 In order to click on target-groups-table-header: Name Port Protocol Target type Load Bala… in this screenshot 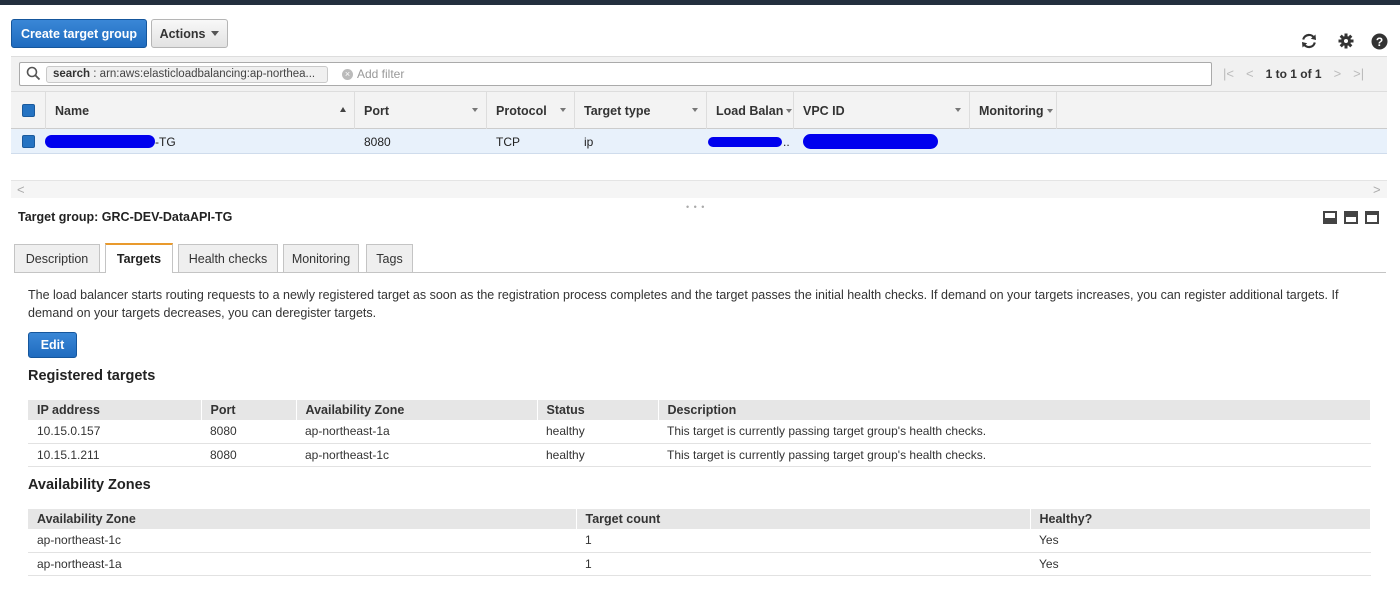, I will do `click(699, 110)`.